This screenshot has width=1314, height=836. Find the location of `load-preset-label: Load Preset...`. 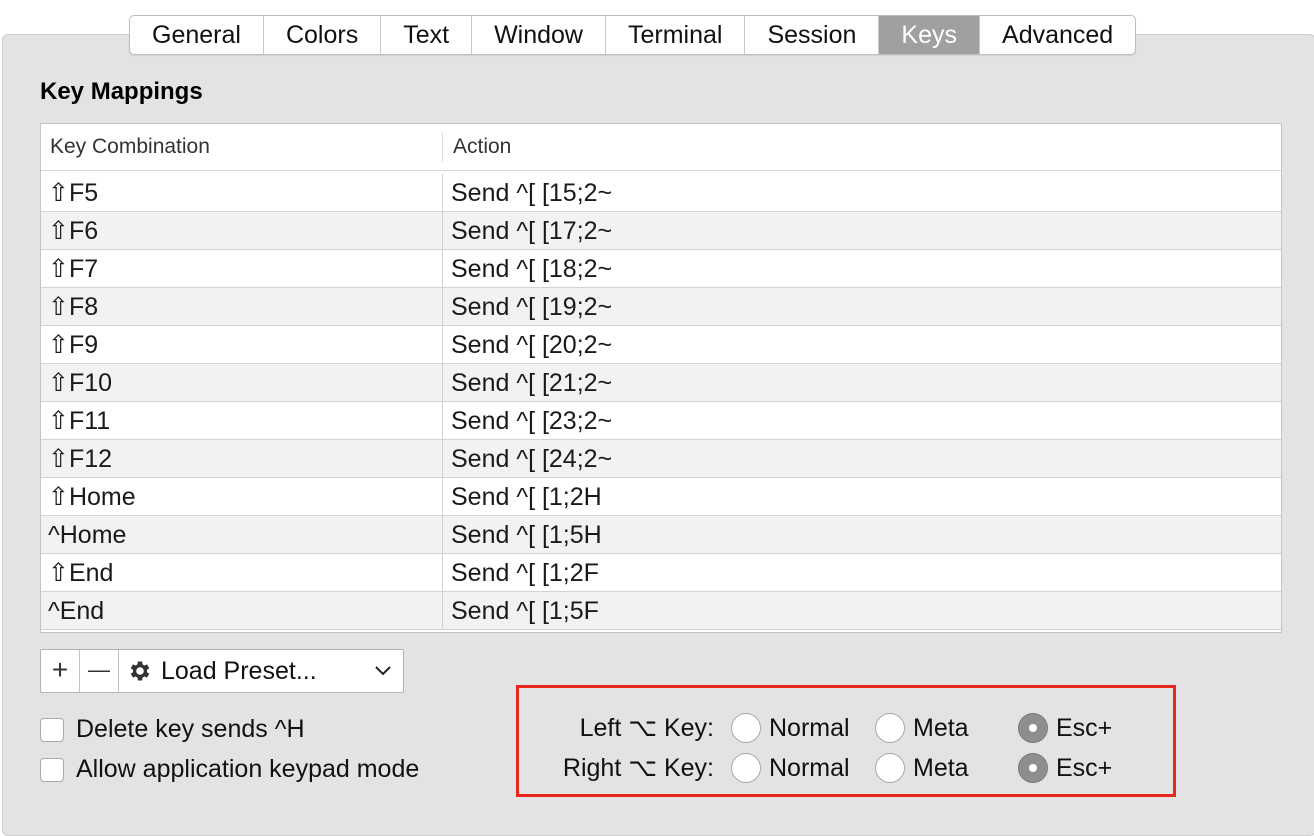

load-preset-label: Load Preset... is located at coordinates (239, 670).